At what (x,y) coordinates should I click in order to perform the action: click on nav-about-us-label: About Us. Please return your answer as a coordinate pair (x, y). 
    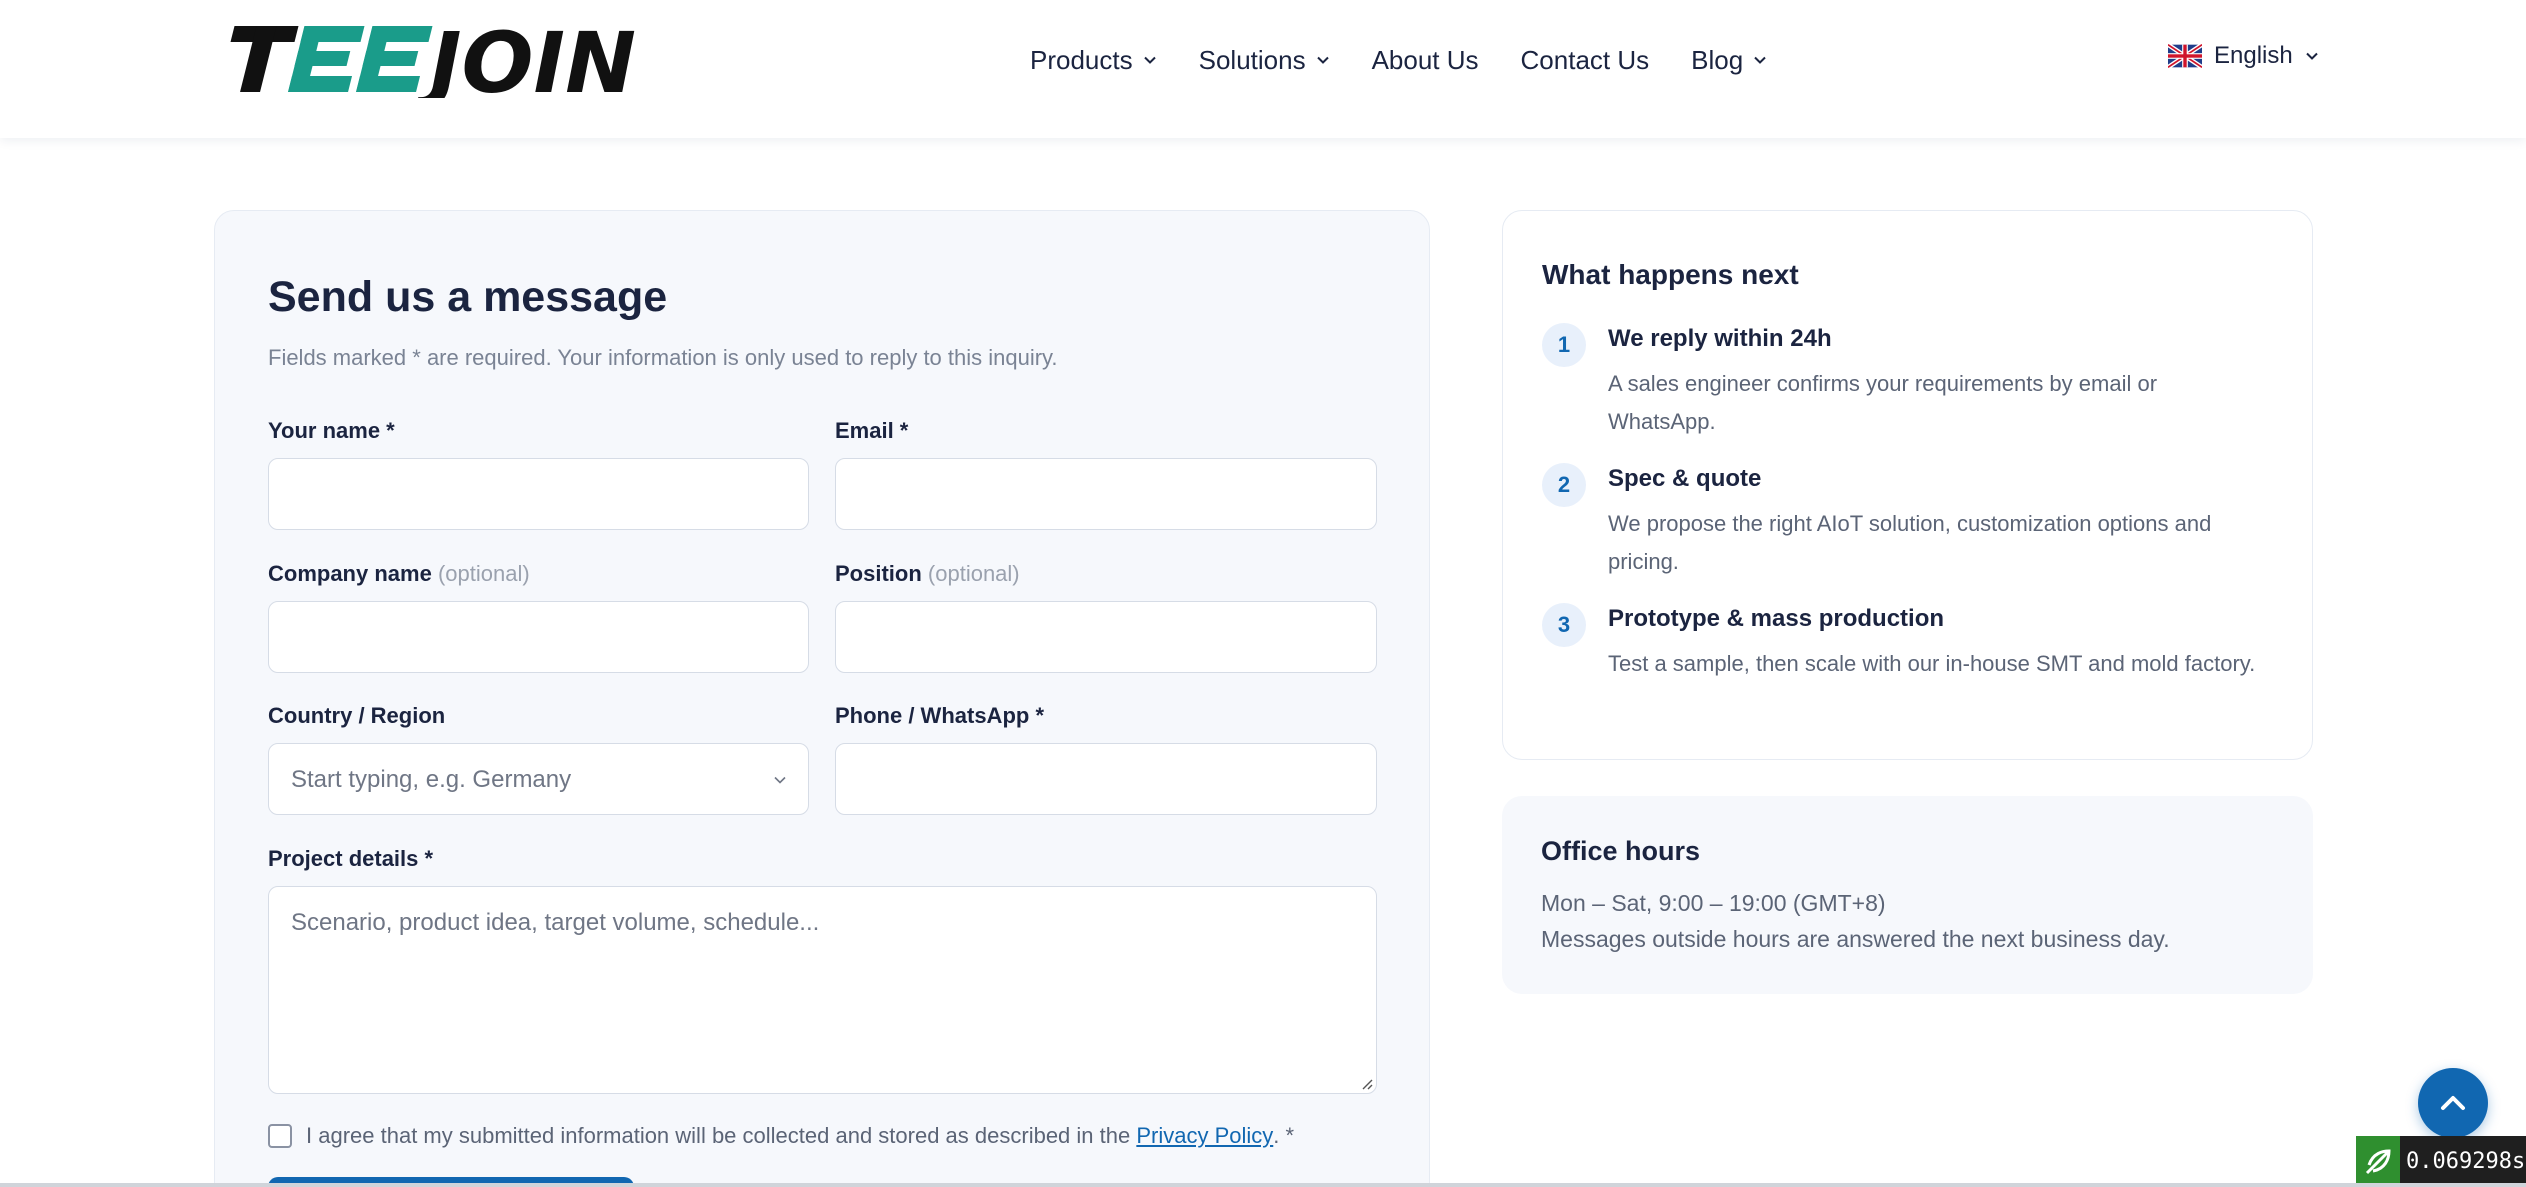
    Looking at the image, I should click on (1425, 59).